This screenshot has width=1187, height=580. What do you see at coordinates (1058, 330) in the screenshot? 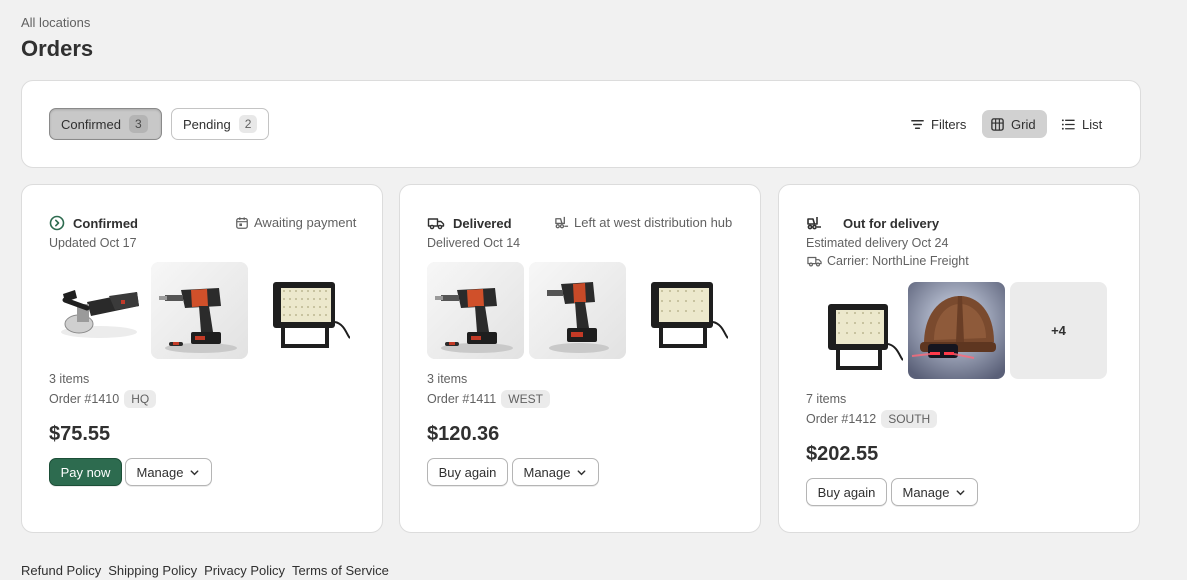
I see `more-products-tile: +4` at bounding box center [1058, 330].